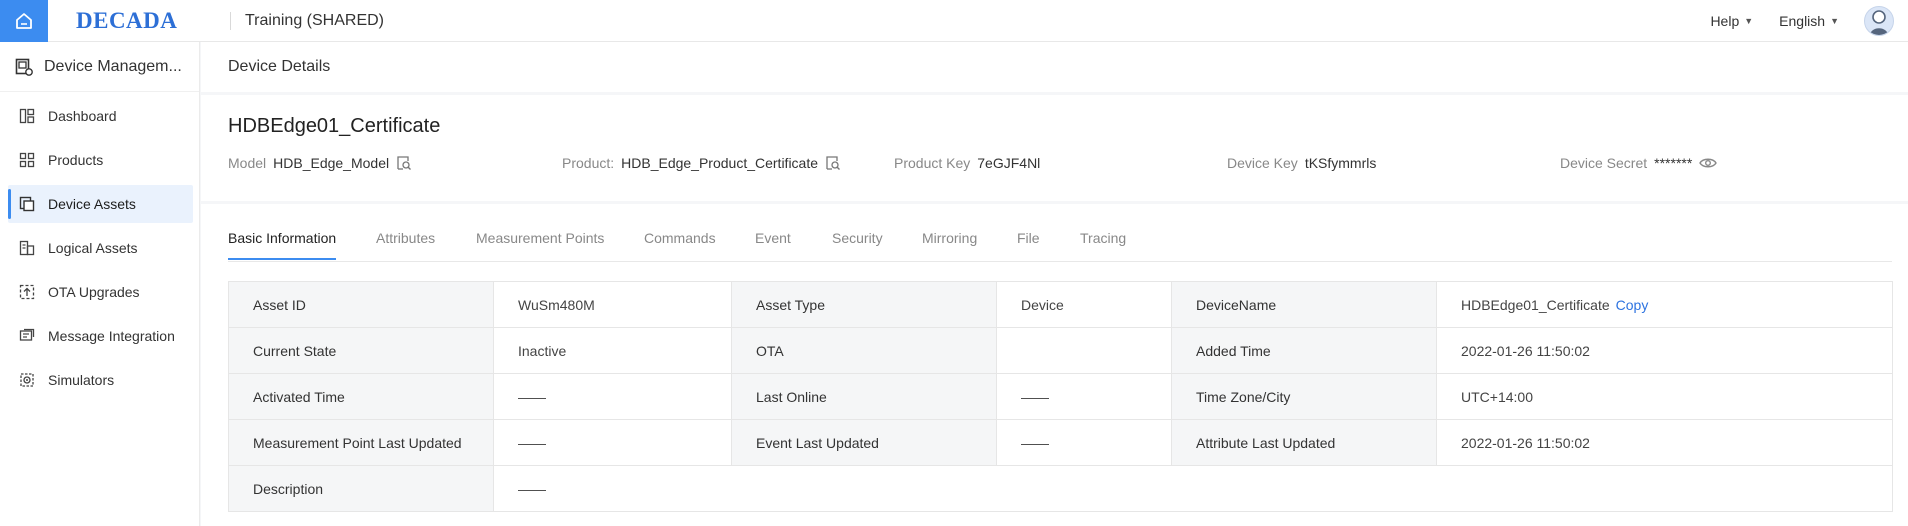 The width and height of the screenshot is (1908, 526). I want to click on workspace-name: Training (SHARED), so click(314, 20).